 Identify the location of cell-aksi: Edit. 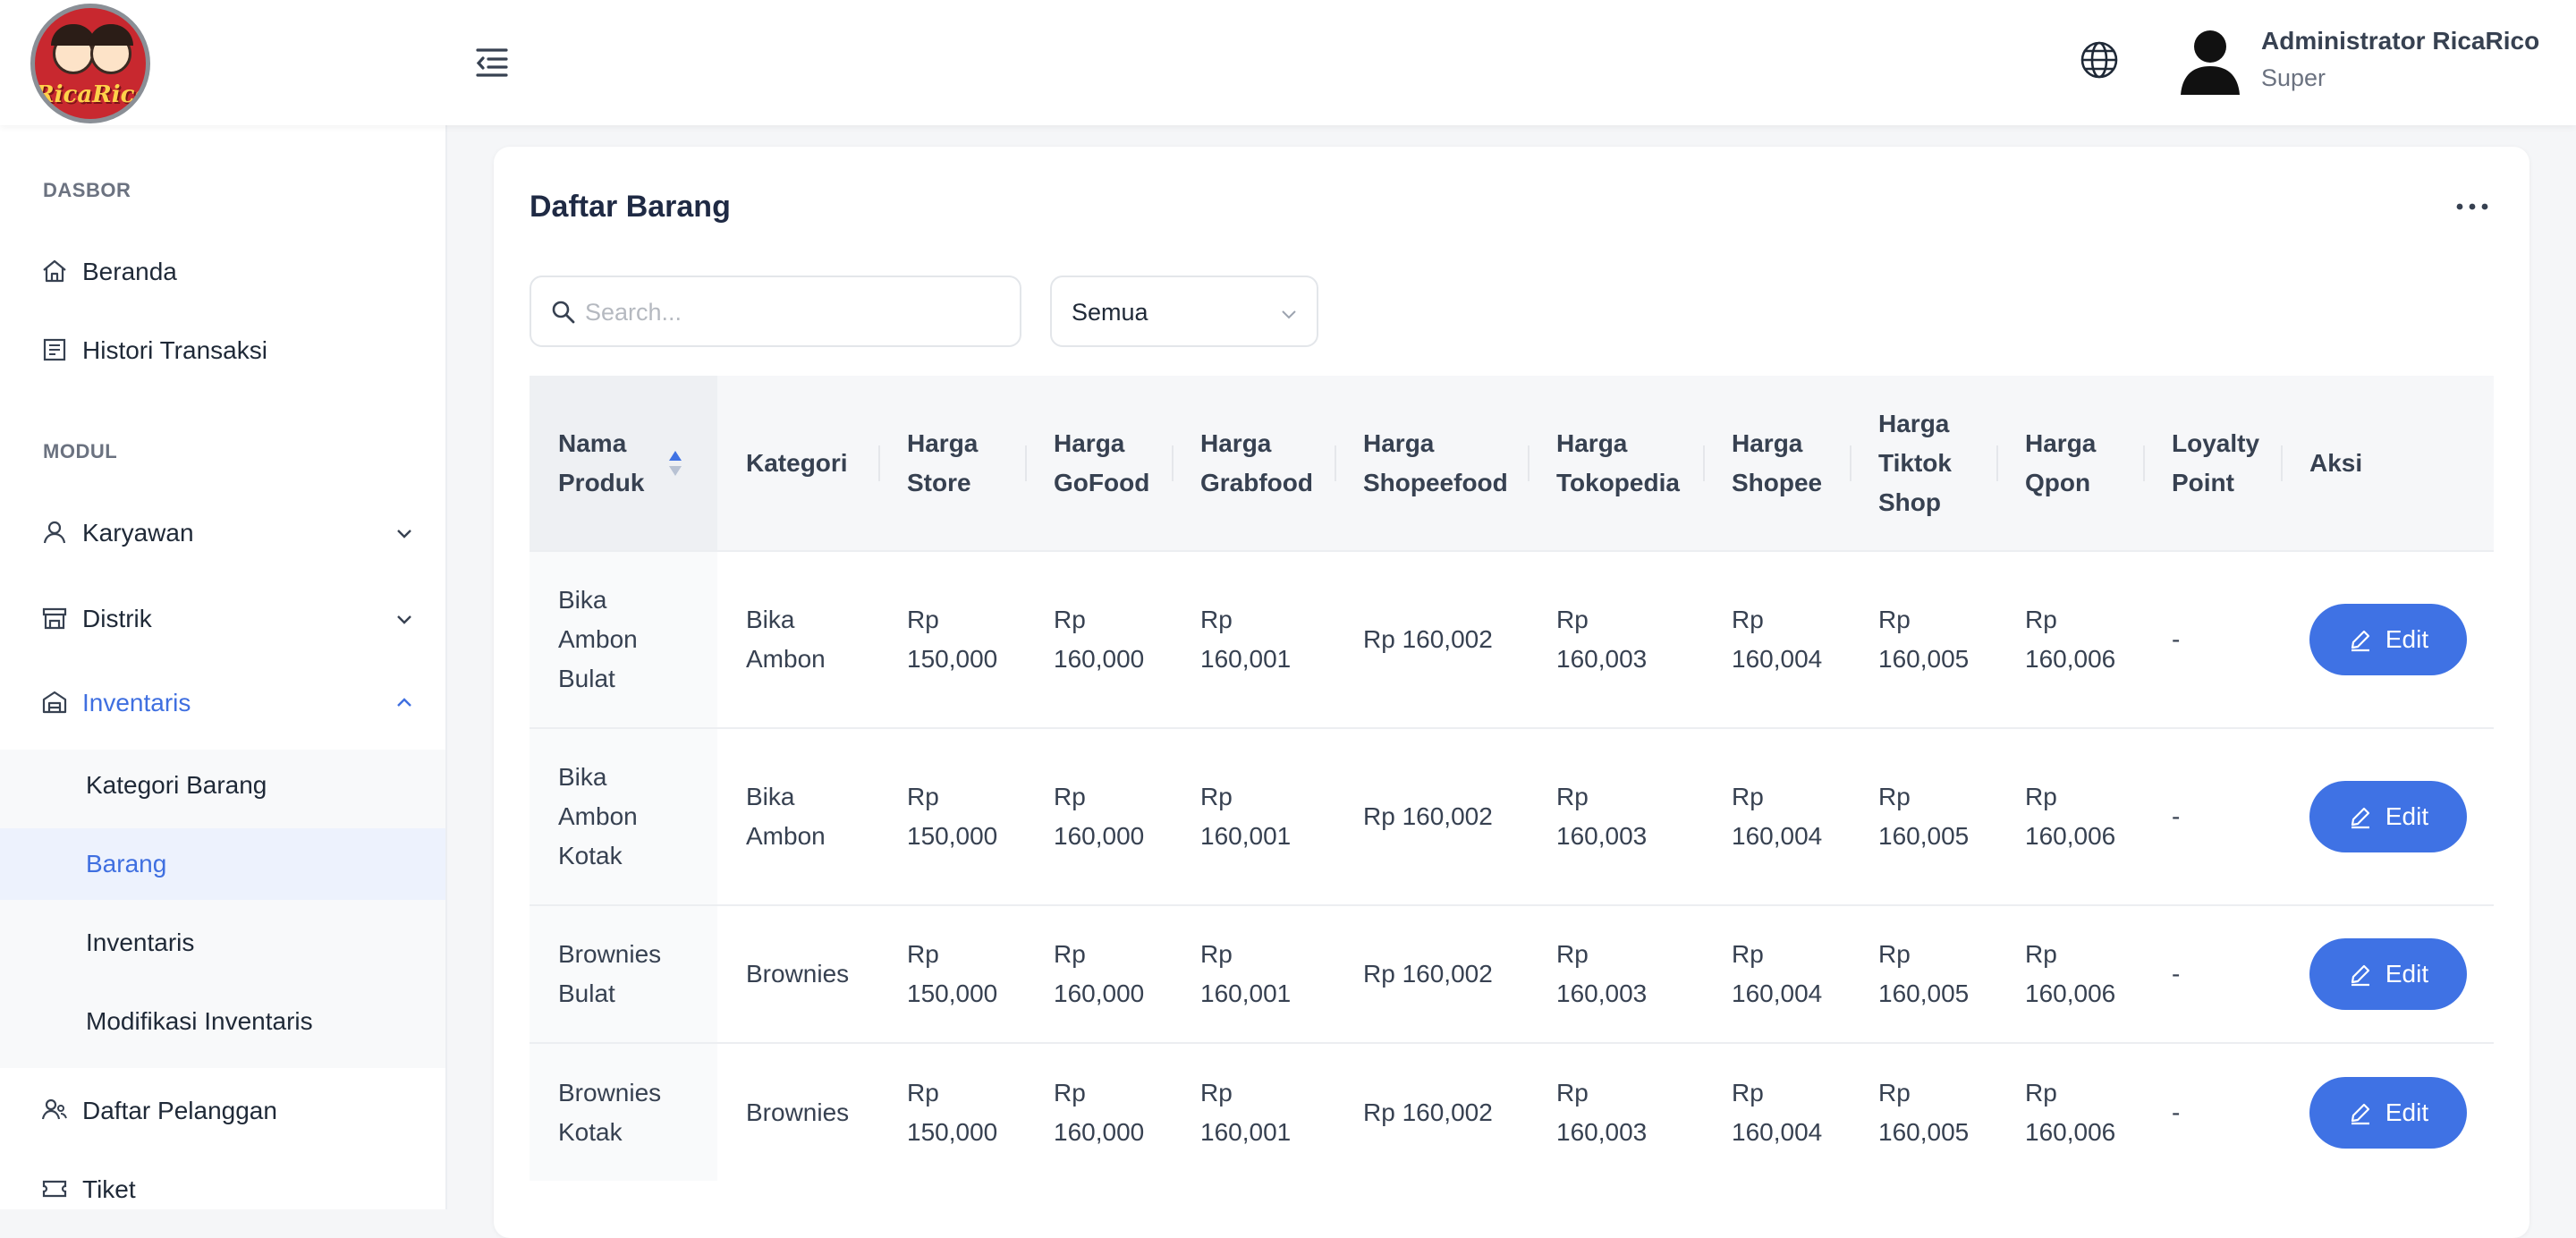
(2387, 973).